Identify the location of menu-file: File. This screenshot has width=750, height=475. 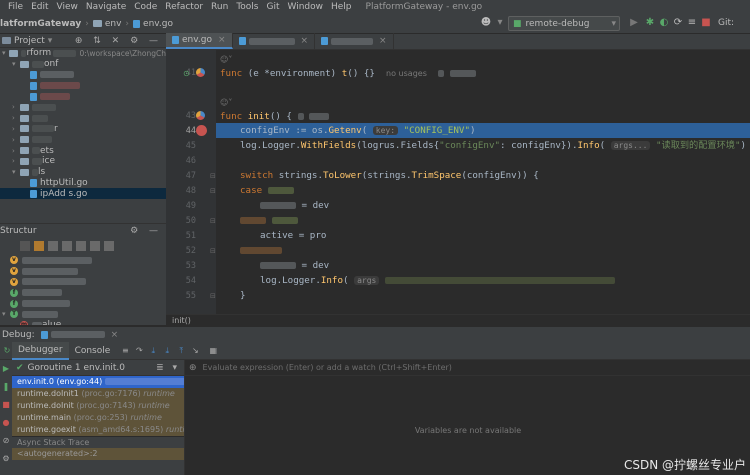
(15, 7).